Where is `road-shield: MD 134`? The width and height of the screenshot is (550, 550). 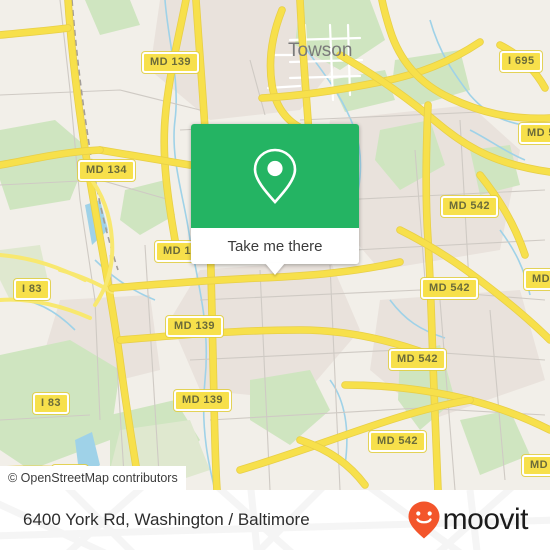
road-shield: MD 134 is located at coordinates (106, 170).